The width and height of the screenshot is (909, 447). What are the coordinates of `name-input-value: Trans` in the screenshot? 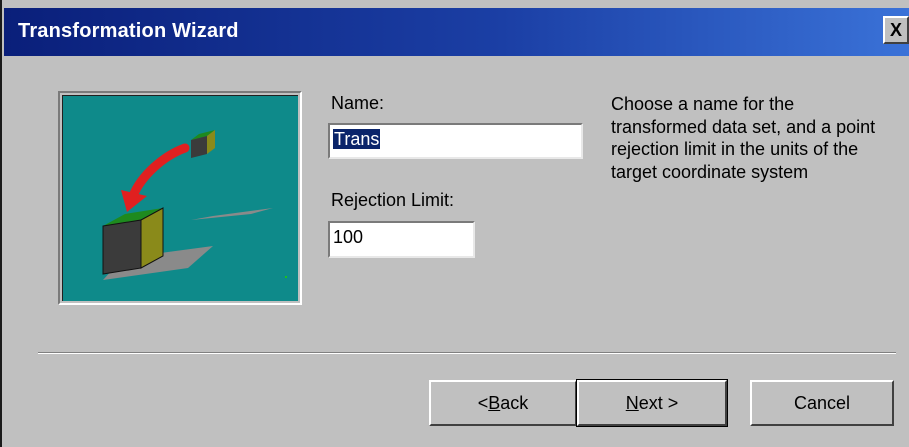 It's located at (357, 139).